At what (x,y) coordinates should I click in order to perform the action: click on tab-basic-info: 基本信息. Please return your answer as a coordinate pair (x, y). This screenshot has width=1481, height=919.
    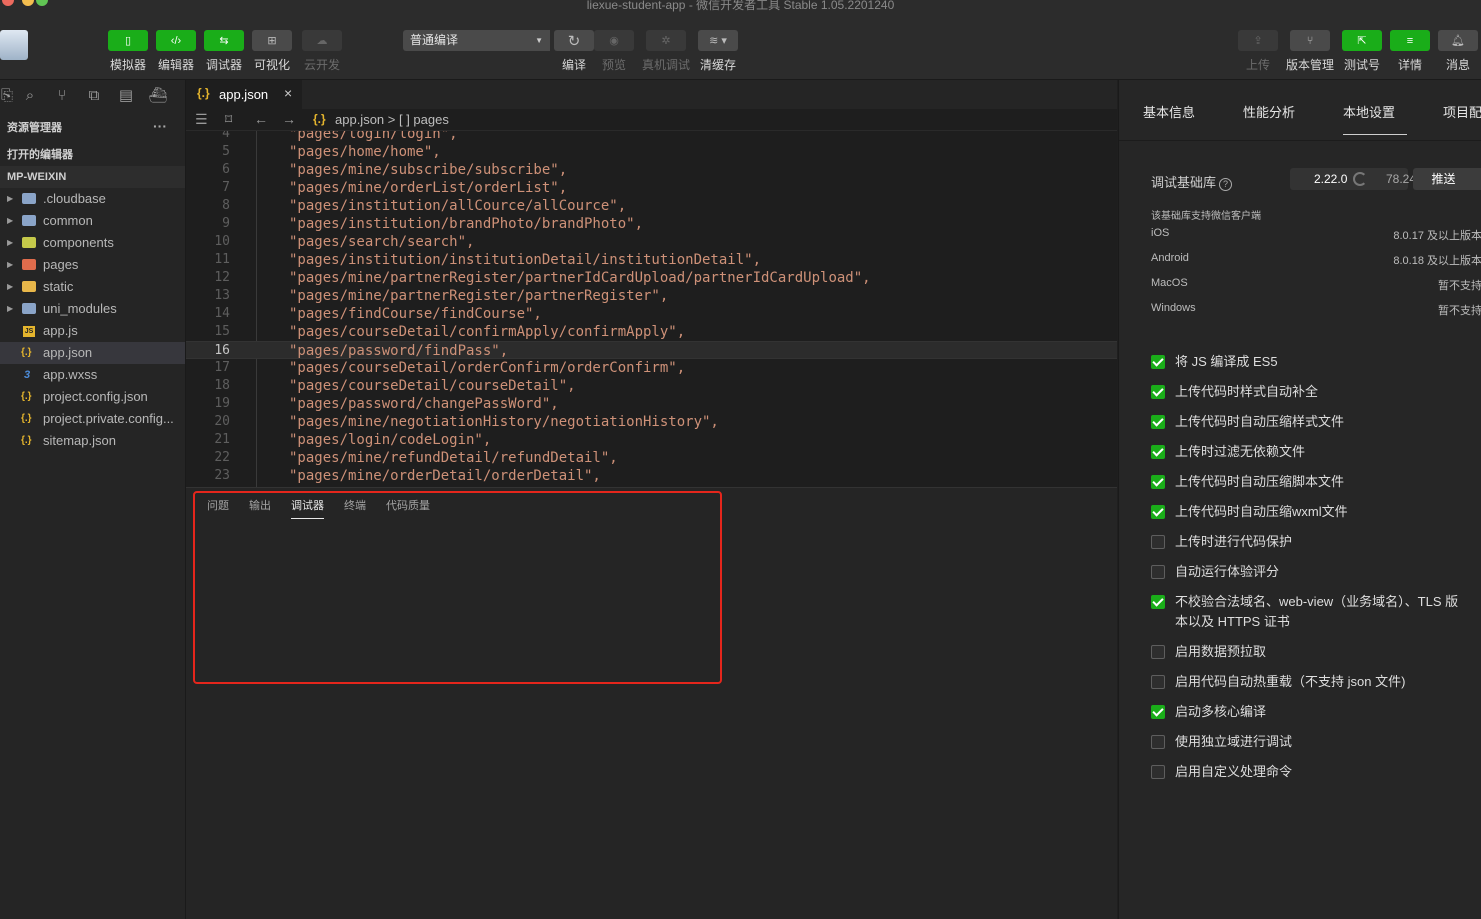
    Looking at the image, I should click on (1169, 111).